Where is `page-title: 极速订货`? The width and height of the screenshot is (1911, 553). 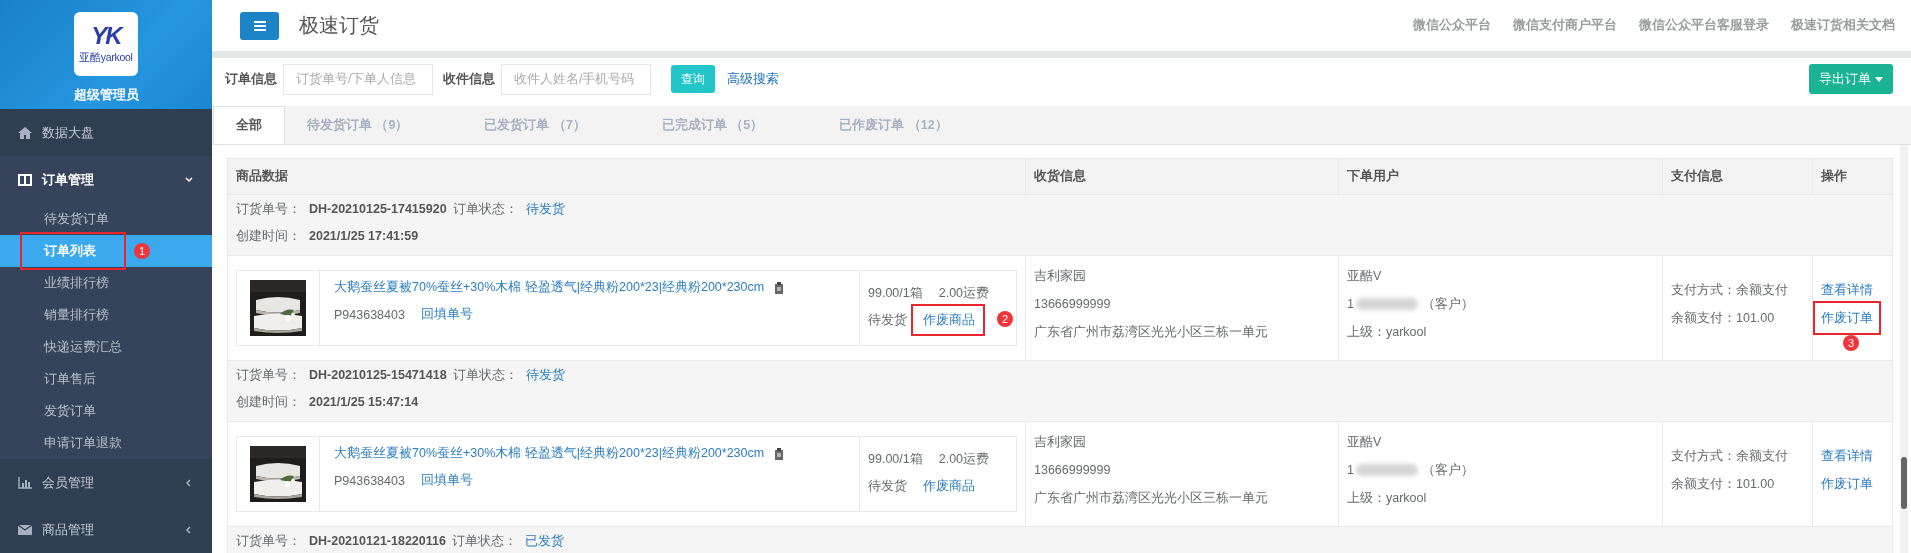 page-title: 极速订货 is located at coordinates (339, 25).